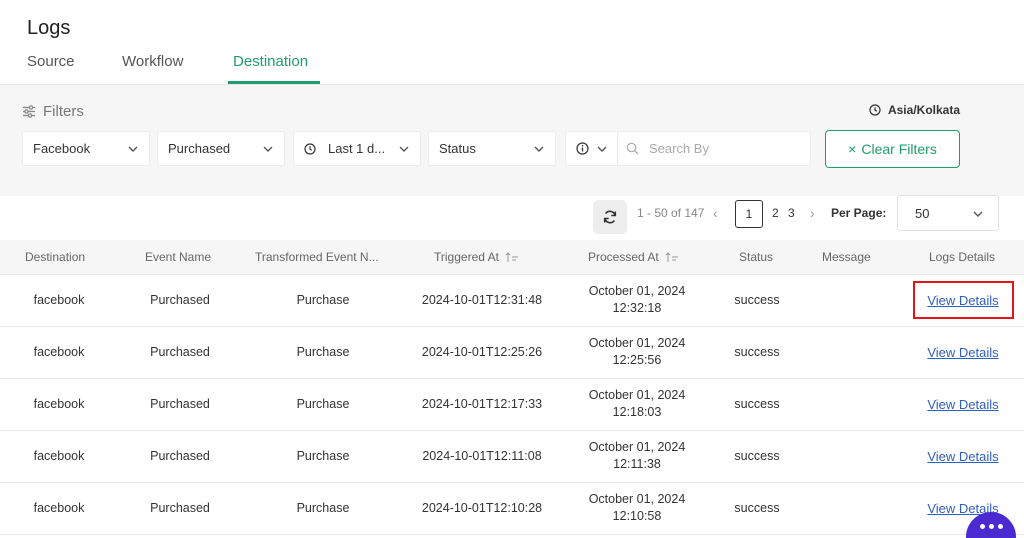  What do you see at coordinates (482, 456) in the screenshot?
I see `cell-triggered-at: 2024-10-01T12:11:08` at bounding box center [482, 456].